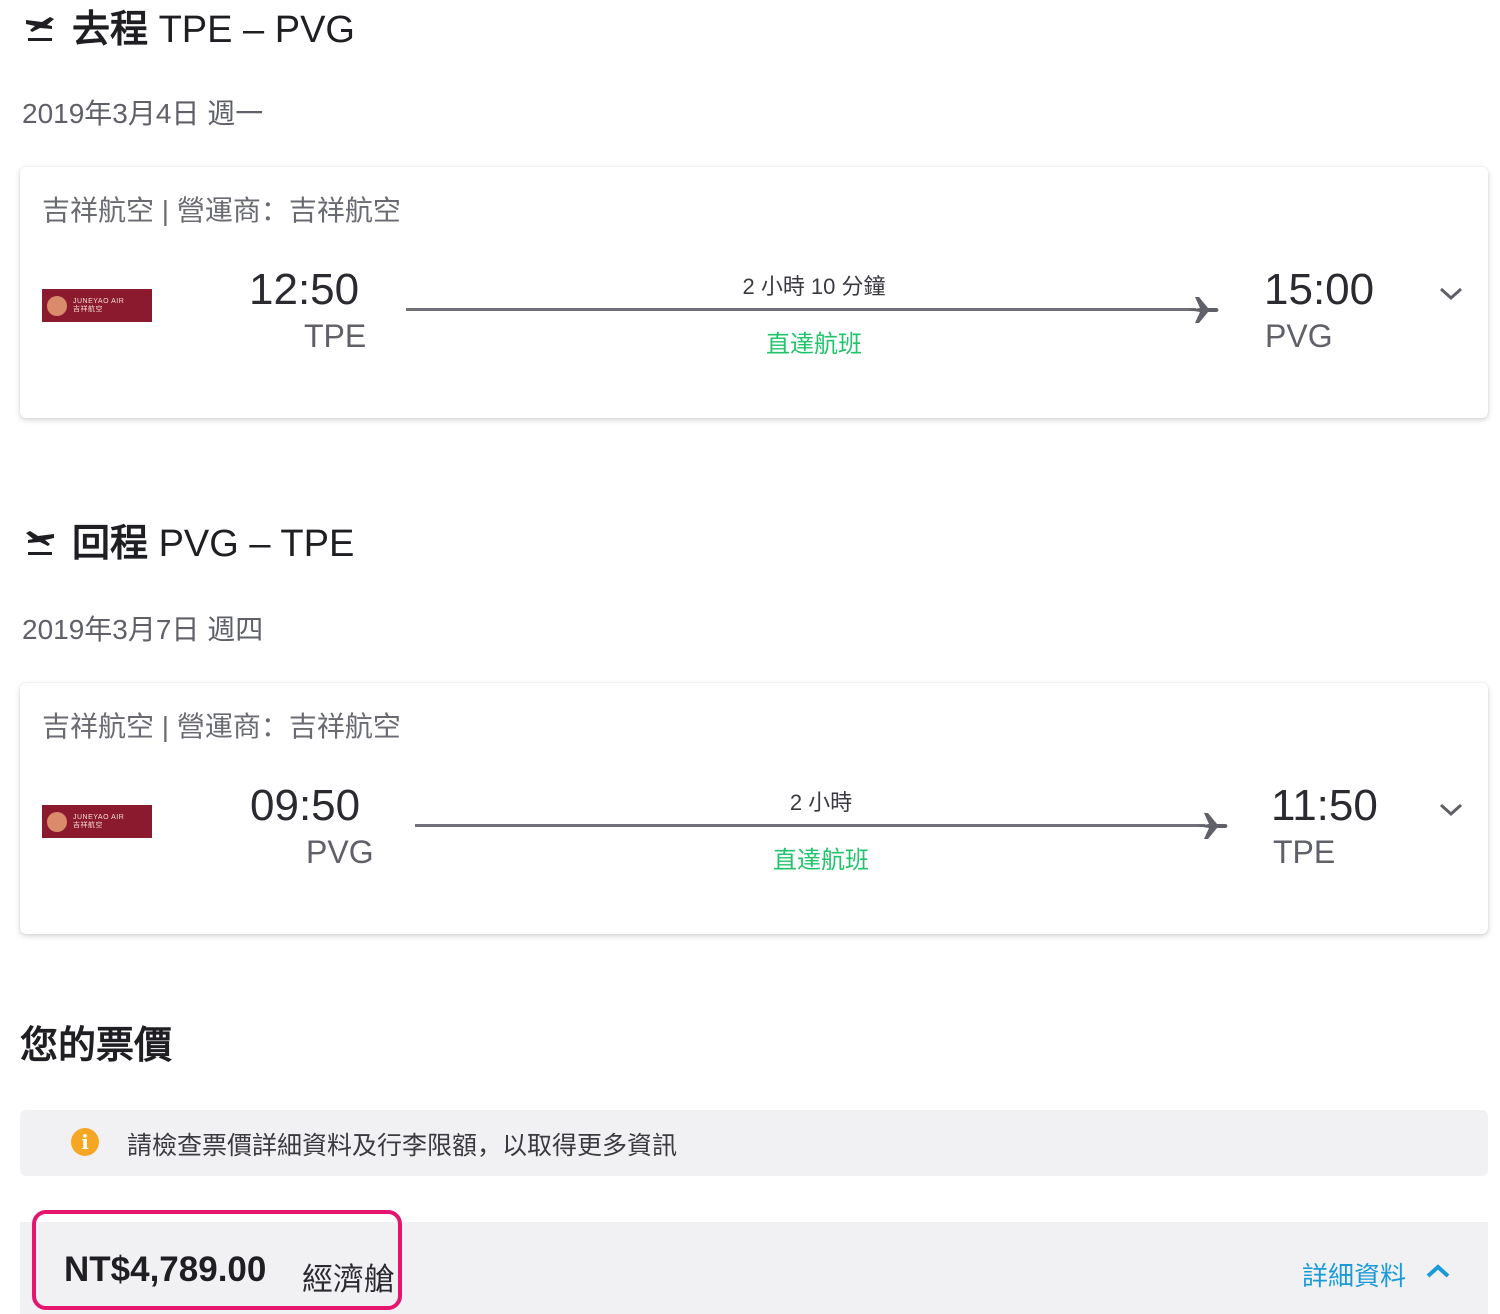  I want to click on flight-duration: 2 小時 10 分鐘, so click(814, 286).